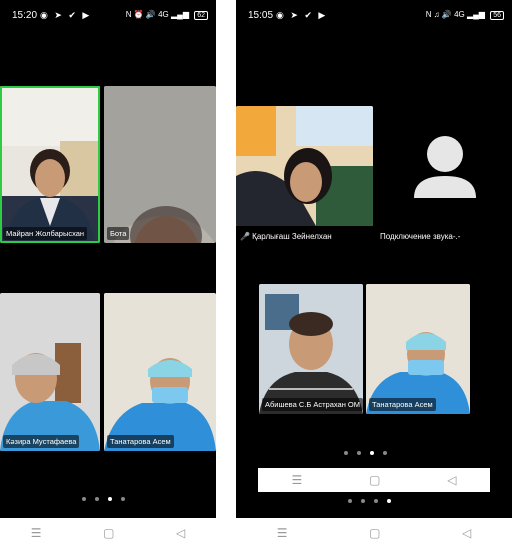  Describe the element at coordinates (25, 15) in the screenshot. I see `status-time: 15:20` at that location.